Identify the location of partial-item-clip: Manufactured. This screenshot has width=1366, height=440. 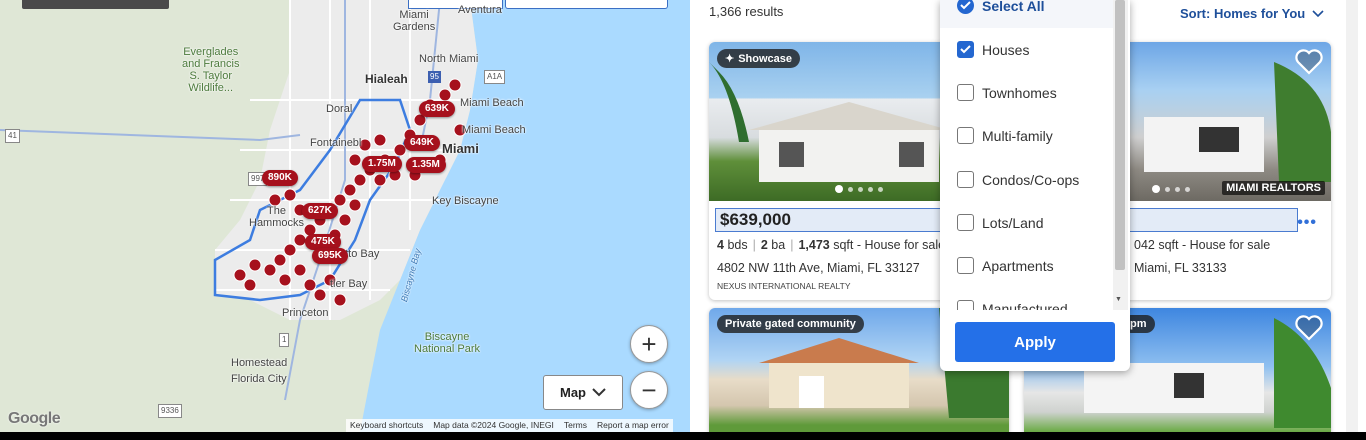
(1026, 304).